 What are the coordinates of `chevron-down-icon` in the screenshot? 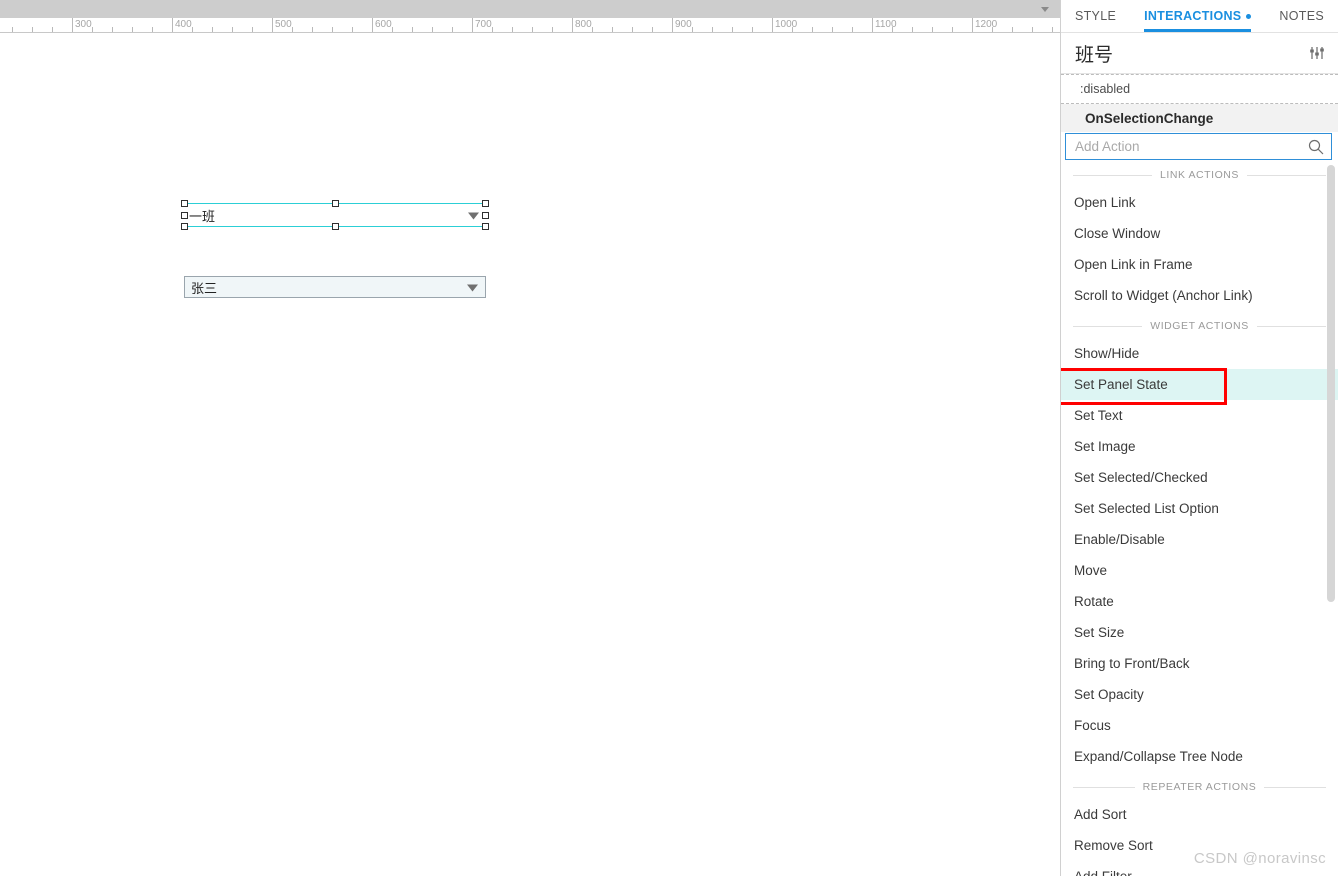 It's located at (1045, 9).